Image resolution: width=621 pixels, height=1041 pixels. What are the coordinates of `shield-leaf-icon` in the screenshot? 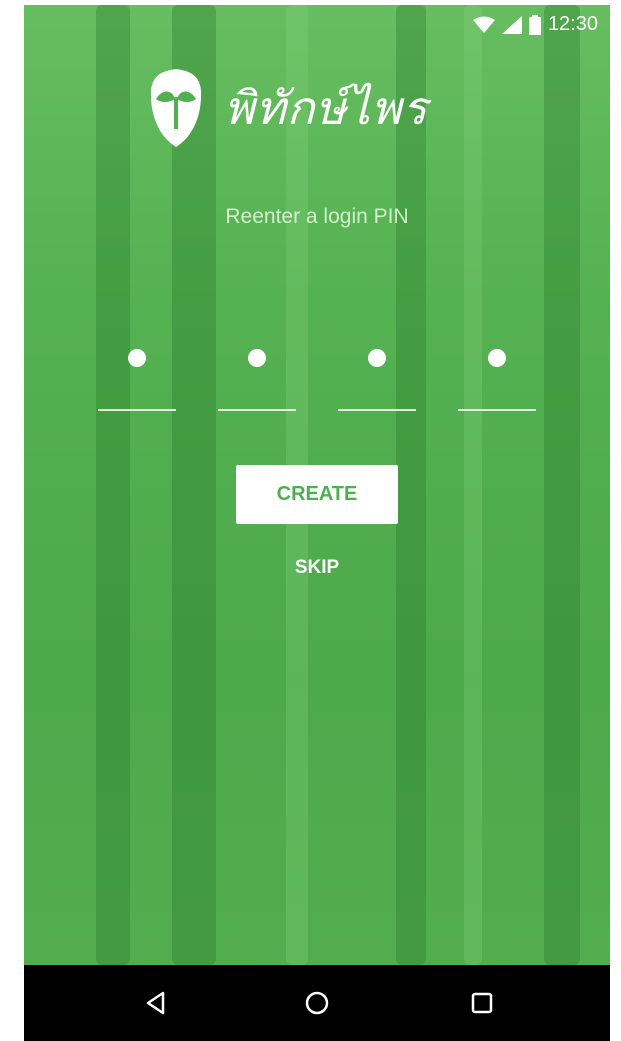 It's located at (176, 108).